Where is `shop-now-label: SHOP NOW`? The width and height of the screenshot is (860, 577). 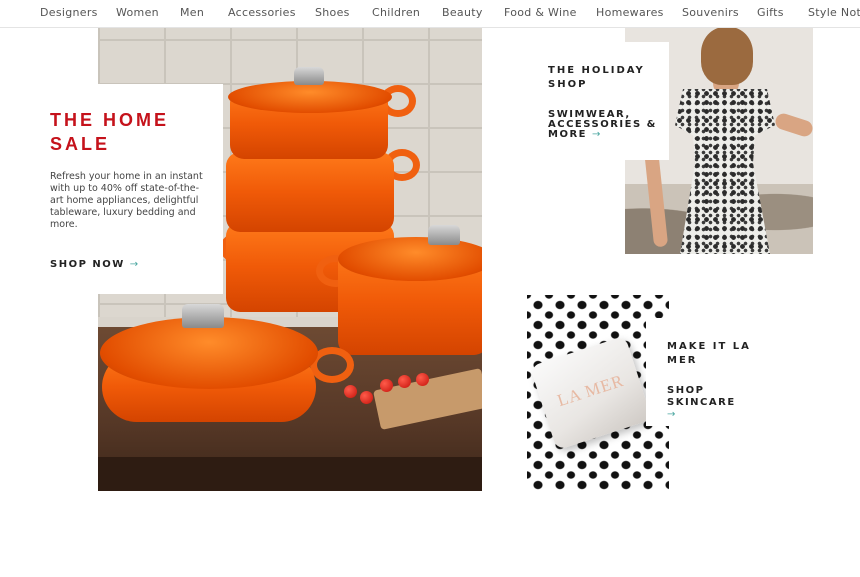 shop-now-label: SHOP NOW is located at coordinates (87, 264).